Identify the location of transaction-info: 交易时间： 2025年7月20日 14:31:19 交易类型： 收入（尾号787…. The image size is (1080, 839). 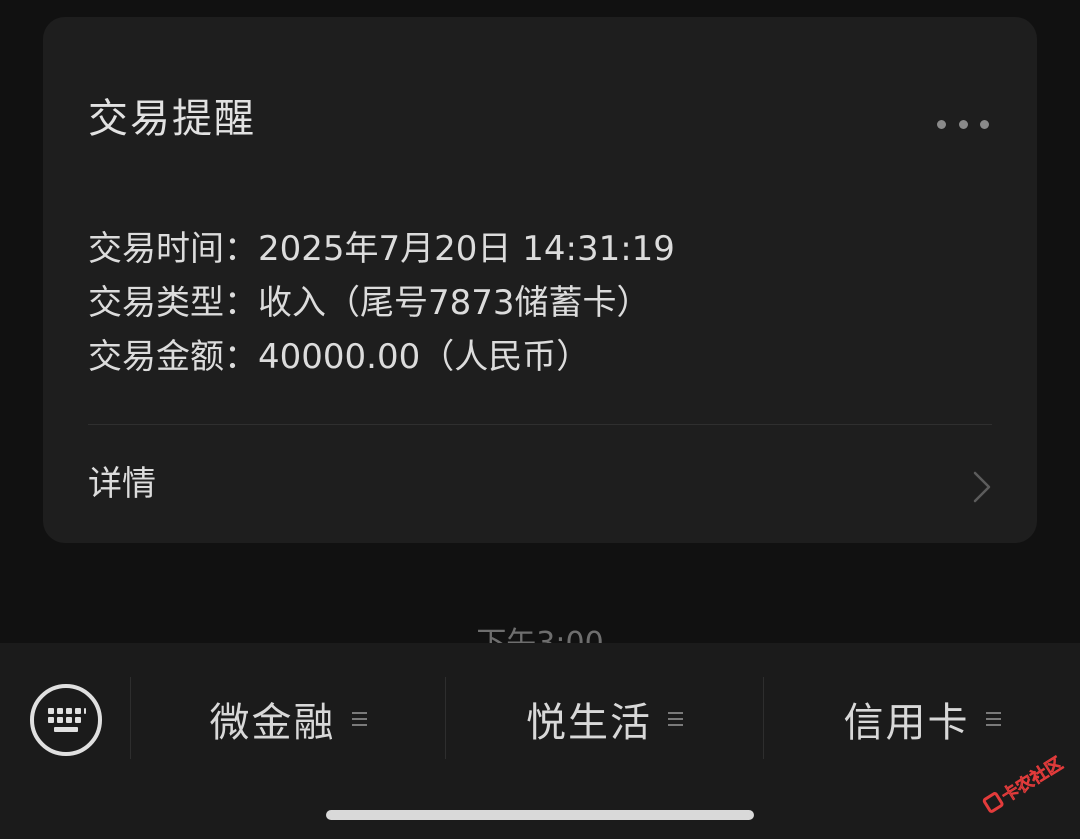
(381, 303).